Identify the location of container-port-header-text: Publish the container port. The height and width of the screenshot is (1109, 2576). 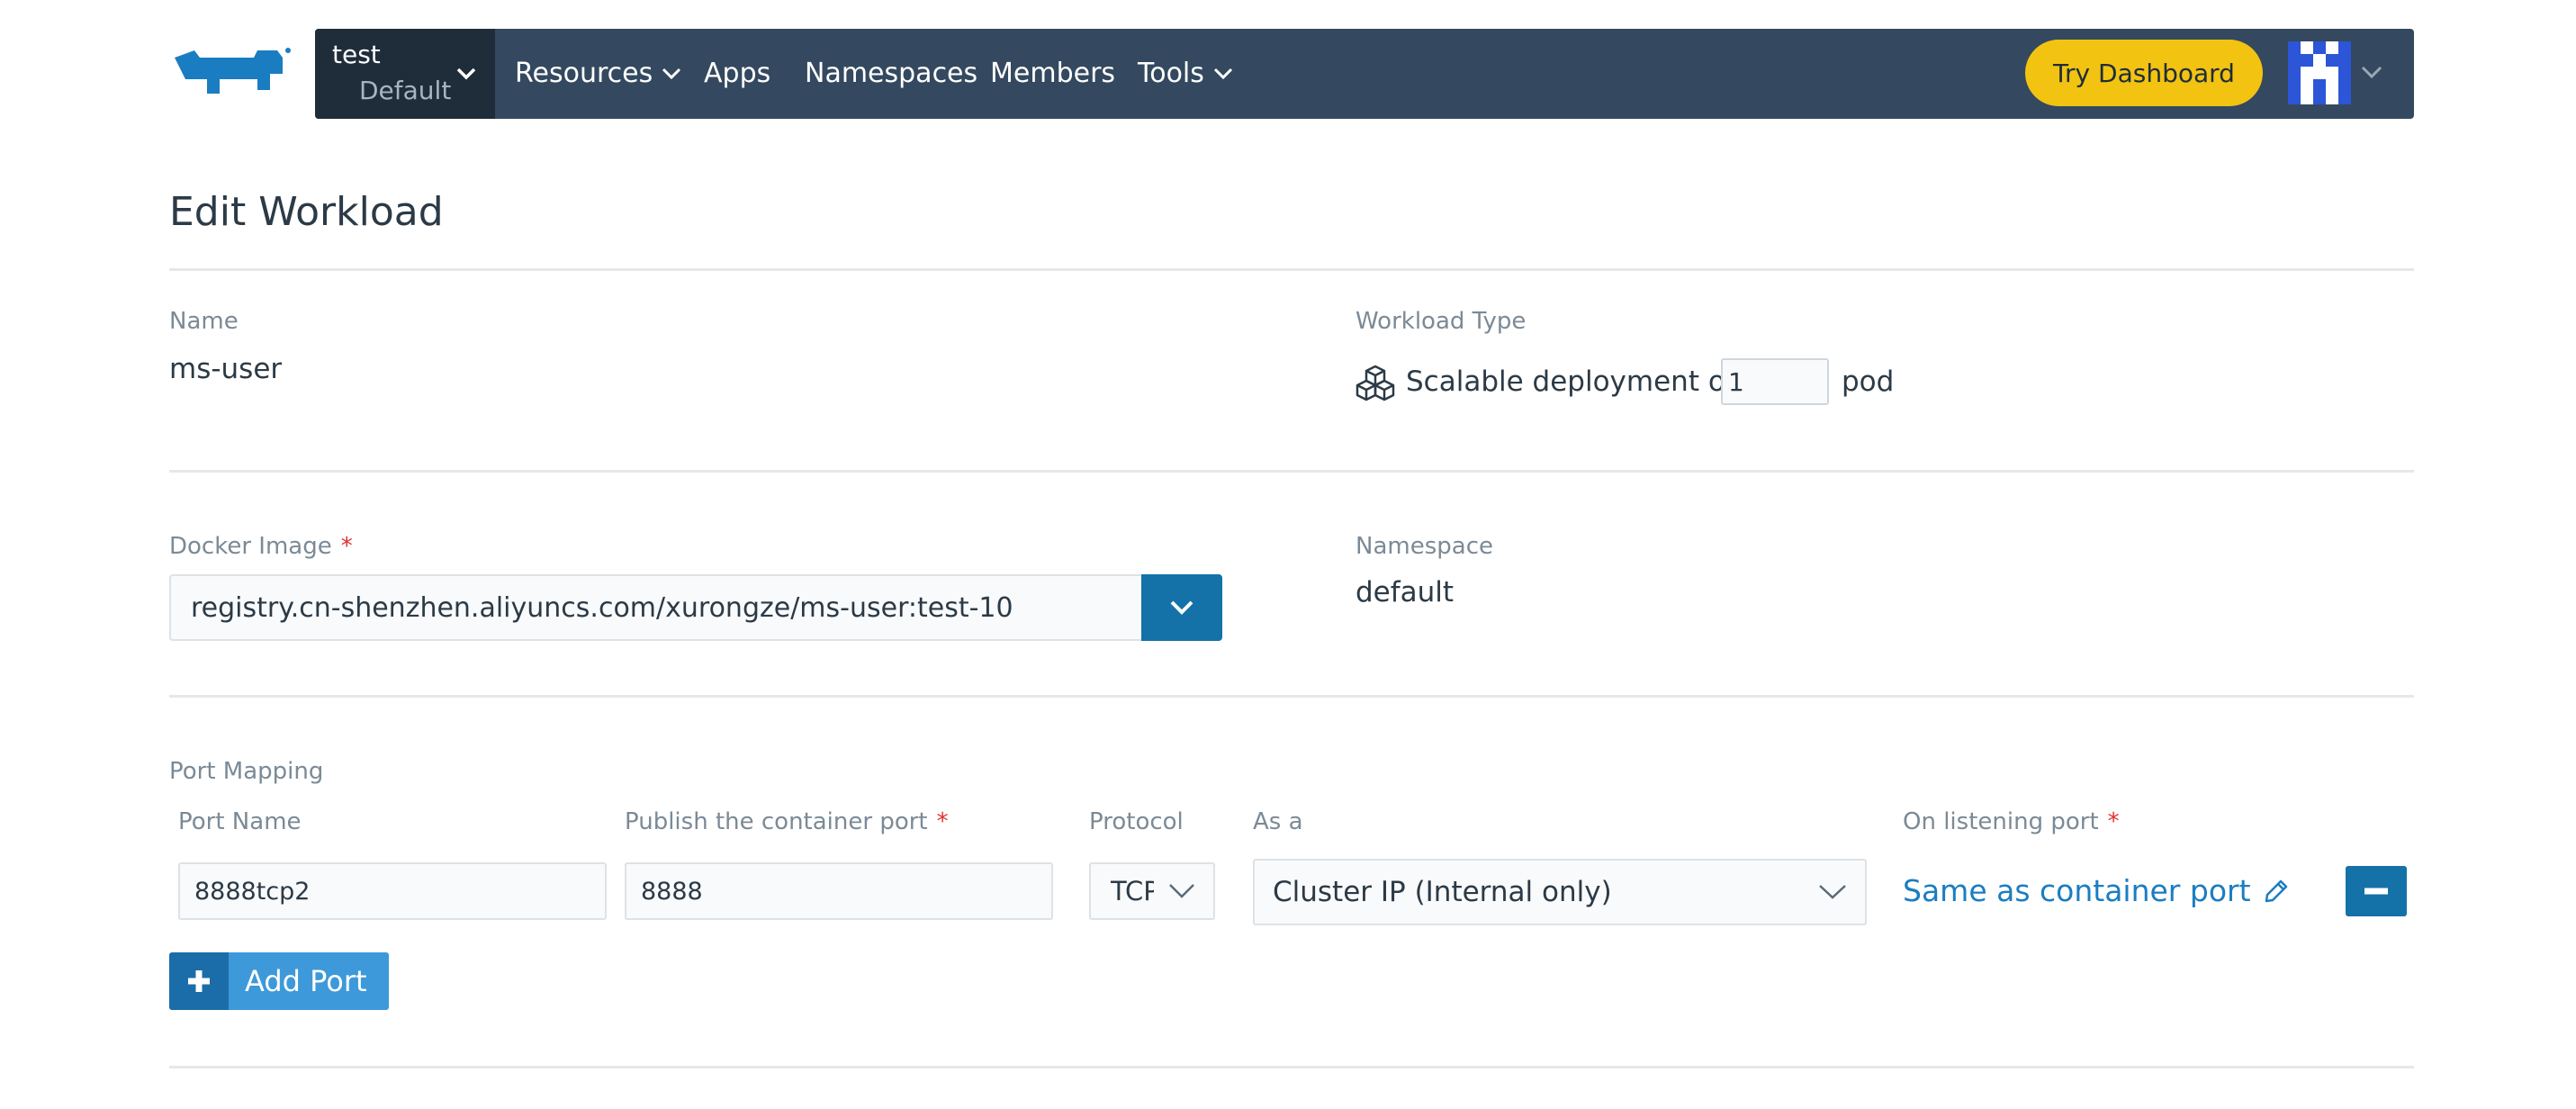
(776, 821).